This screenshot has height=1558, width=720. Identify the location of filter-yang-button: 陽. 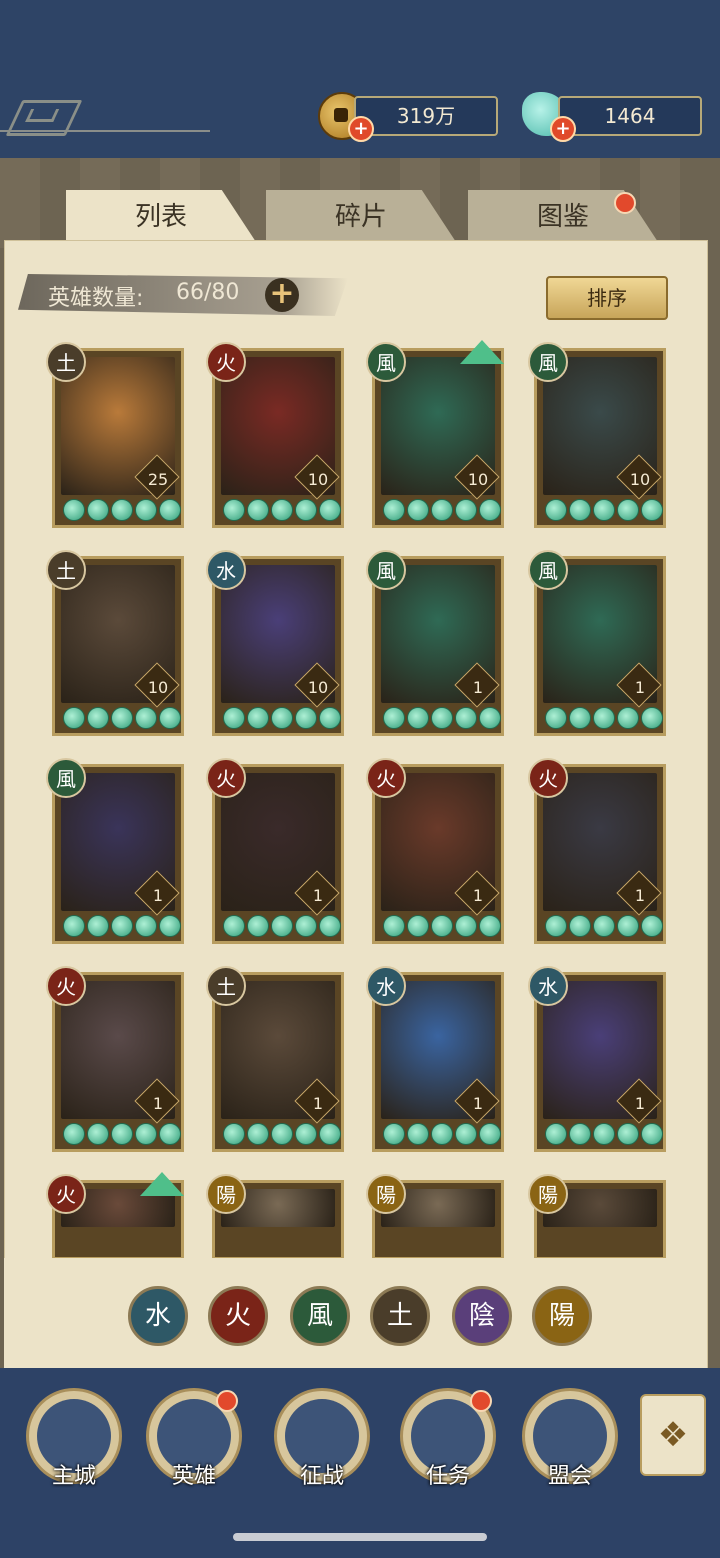
(562, 1316).